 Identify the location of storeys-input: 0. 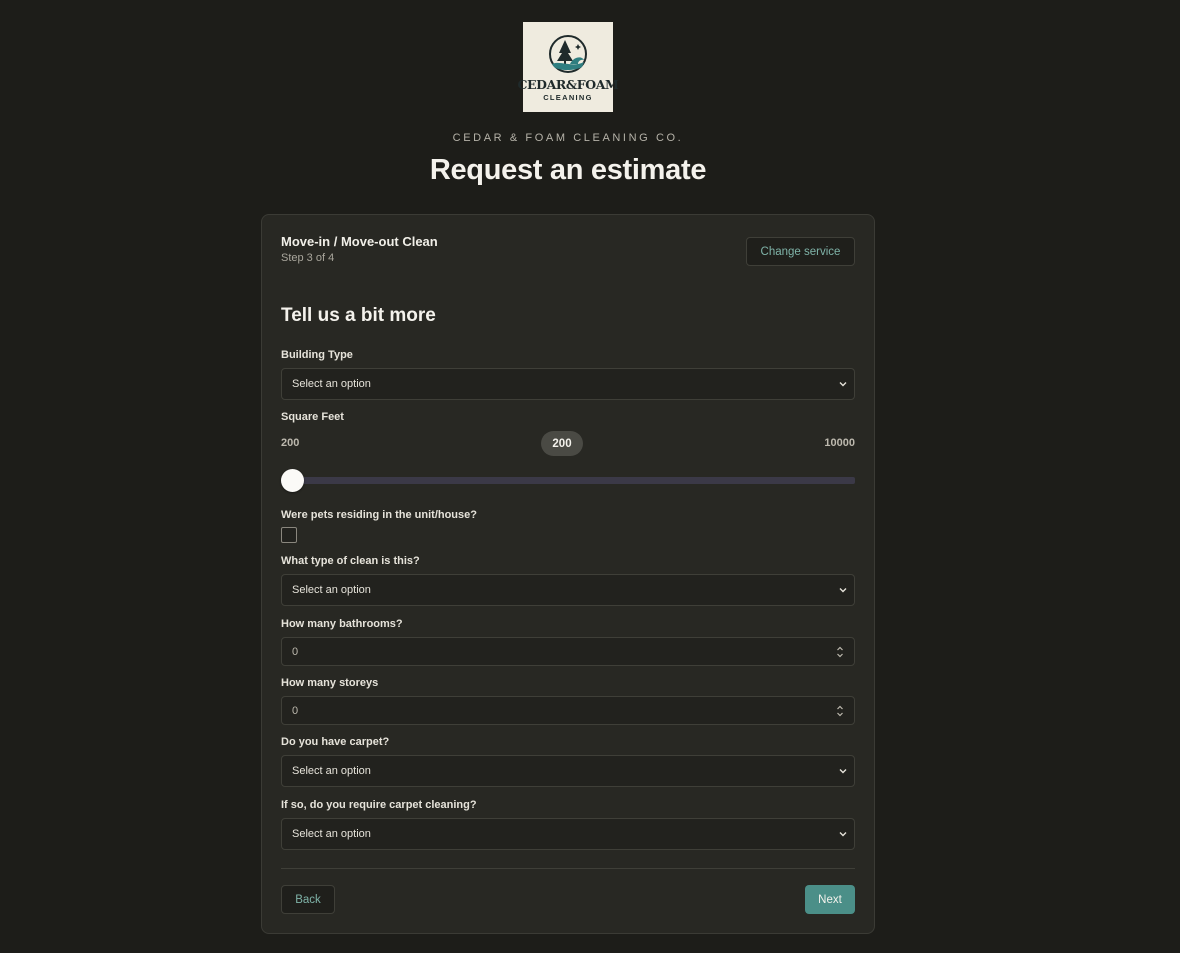
(568, 710).